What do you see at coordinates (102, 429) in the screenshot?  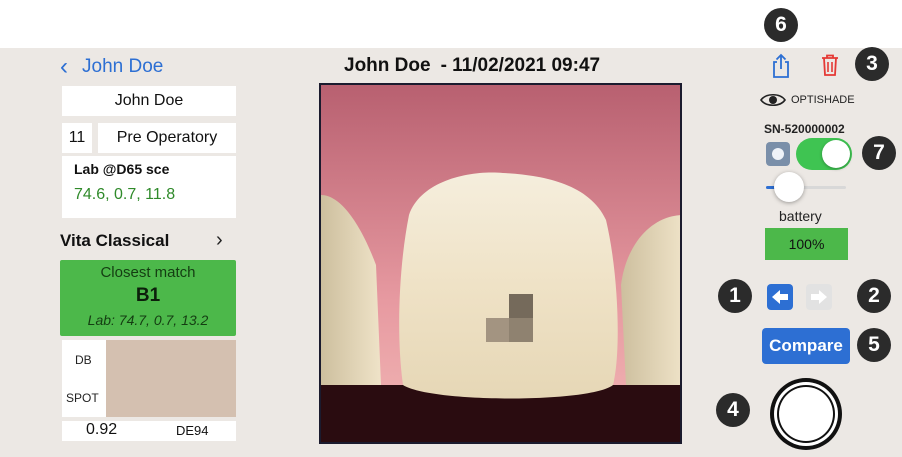 I see `delta-e-value: 0.92` at bounding box center [102, 429].